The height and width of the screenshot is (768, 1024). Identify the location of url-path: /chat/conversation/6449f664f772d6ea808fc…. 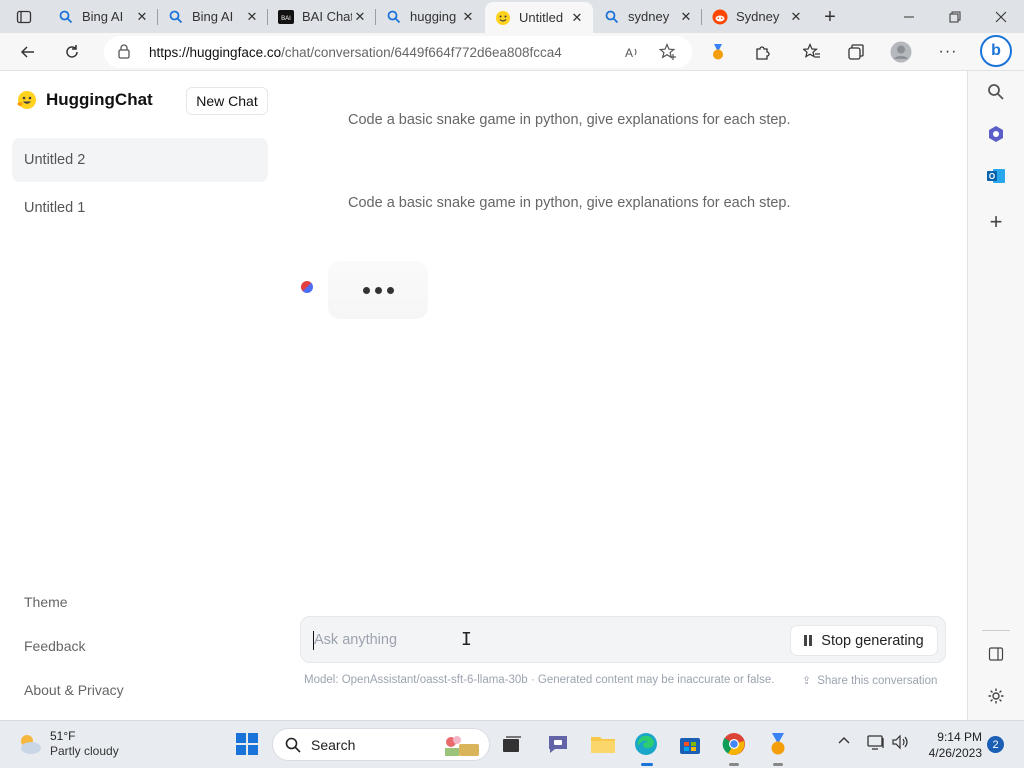
(421, 52).